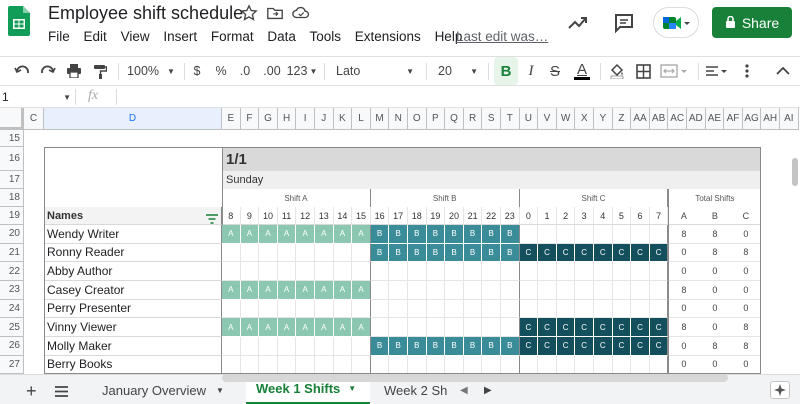  Describe the element at coordinates (747, 71) in the screenshot. I see `more-options-icon` at that location.